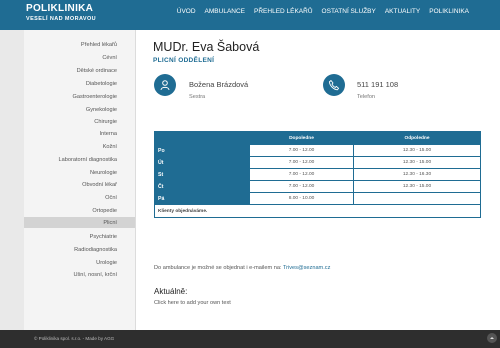 The height and width of the screenshot is (348, 500). What do you see at coordinates (492, 338) in the screenshot?
I see `scroll-to-top-icon` at bounding box center [492, 338].